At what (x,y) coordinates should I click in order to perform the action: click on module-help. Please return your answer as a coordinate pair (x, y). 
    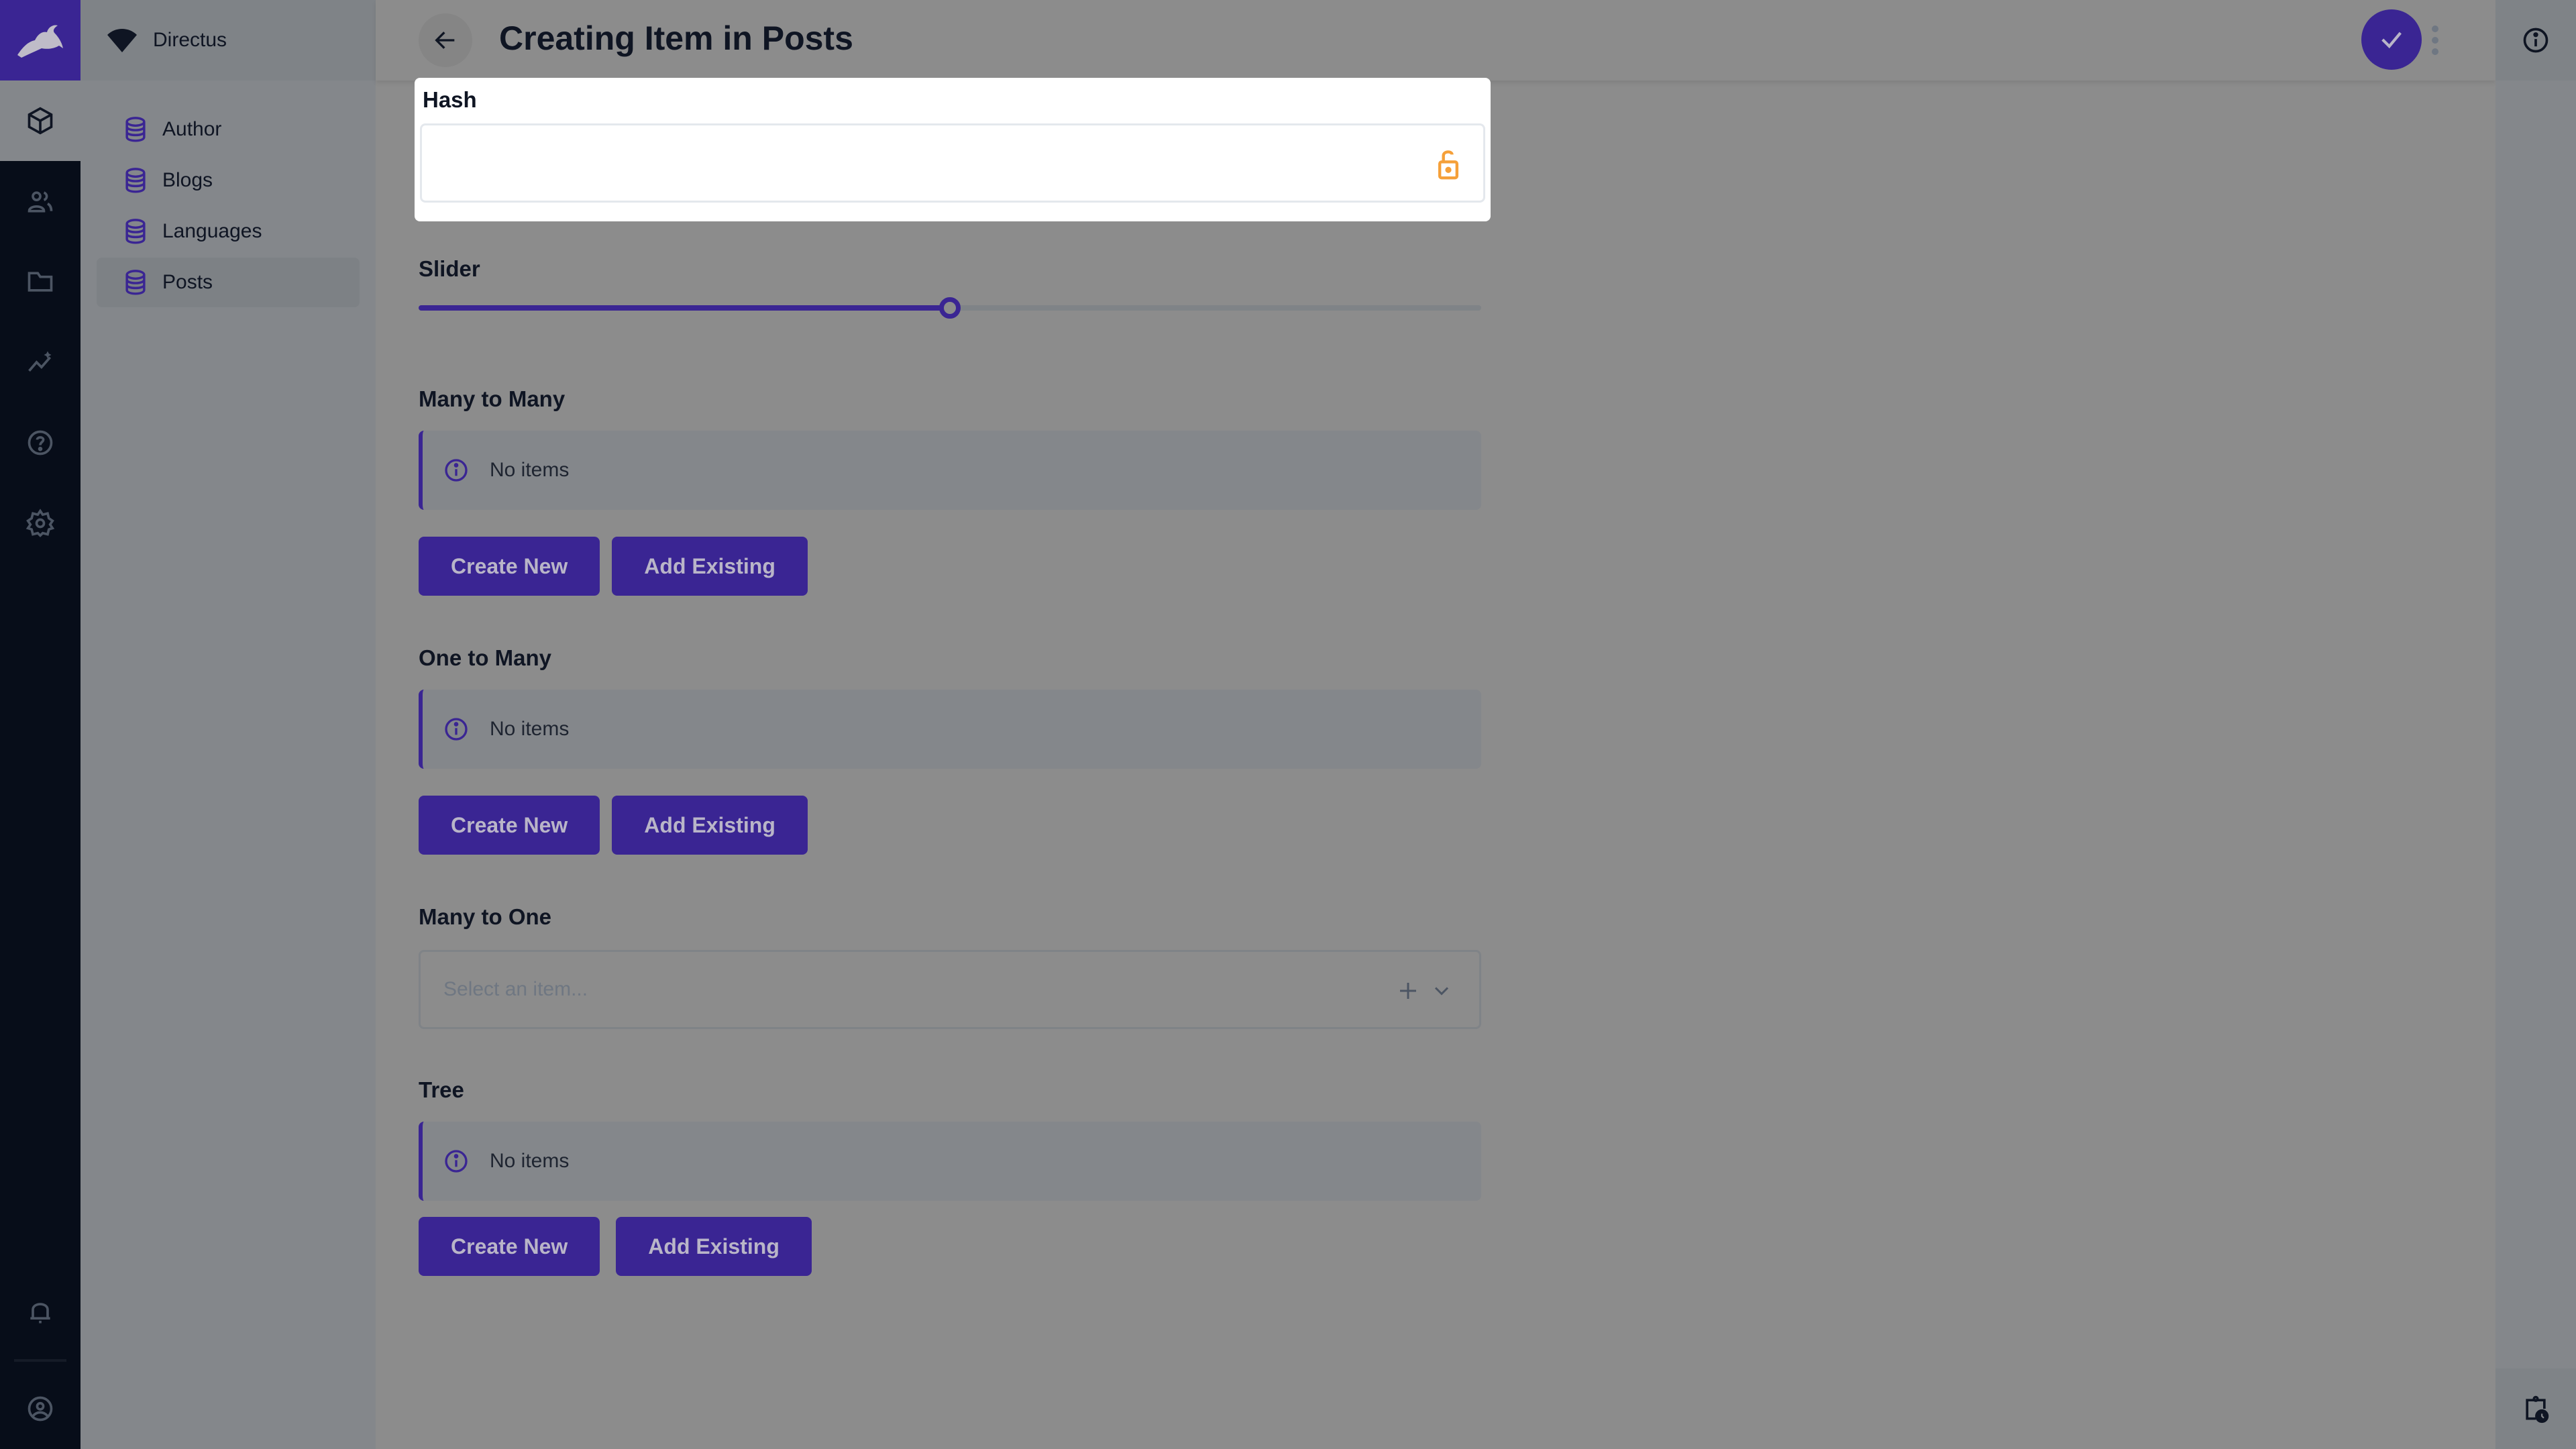
    Looking at the image, I should click on (40, 442).